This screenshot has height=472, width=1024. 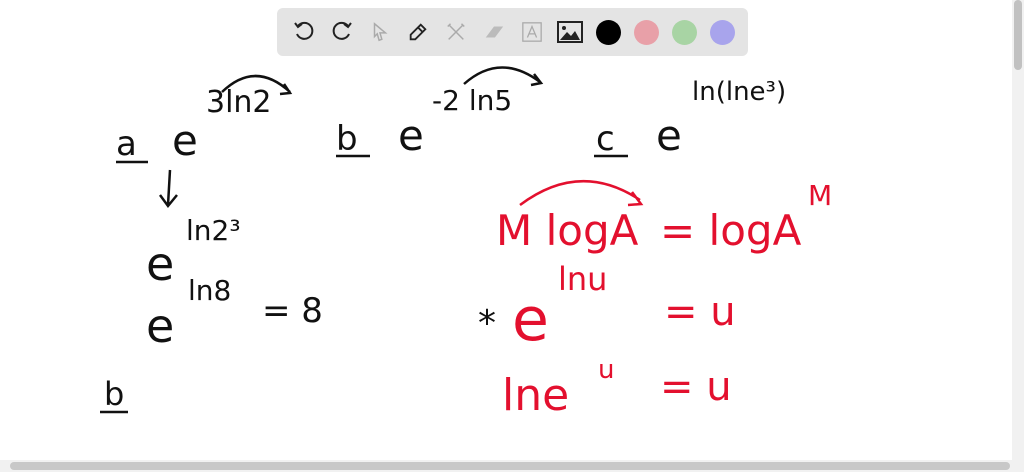 I want to click on label-b: b, so click(x=347, y=139).